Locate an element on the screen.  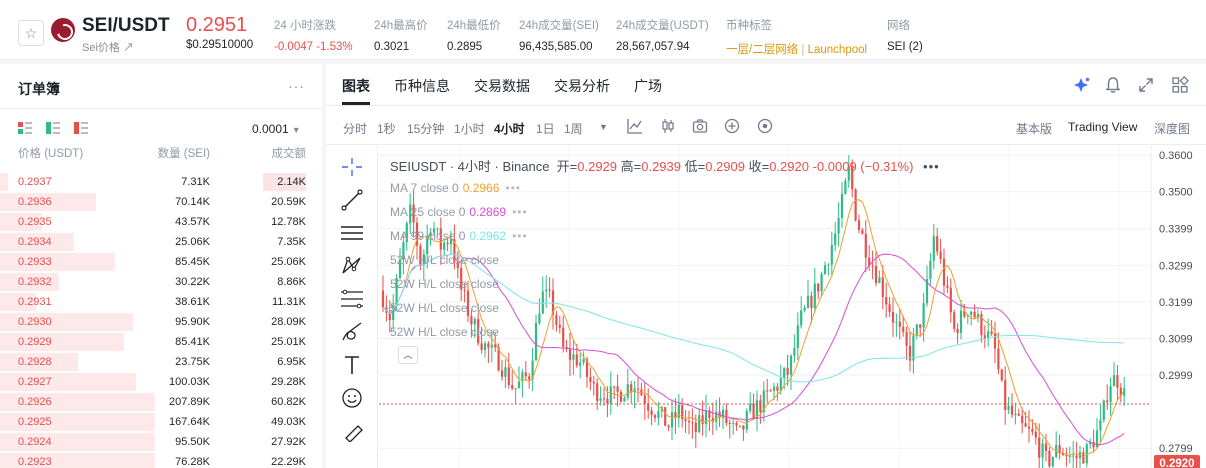
orderbook-row: 0.2933 85.45K 25.06K is located at coordinates (161, 262).